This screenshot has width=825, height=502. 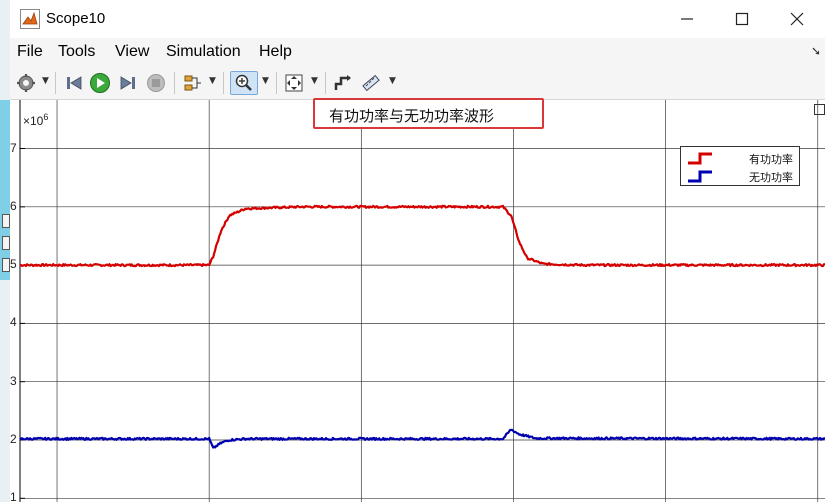 I want to click on signal-selector-button, so click(x=192, y=83).